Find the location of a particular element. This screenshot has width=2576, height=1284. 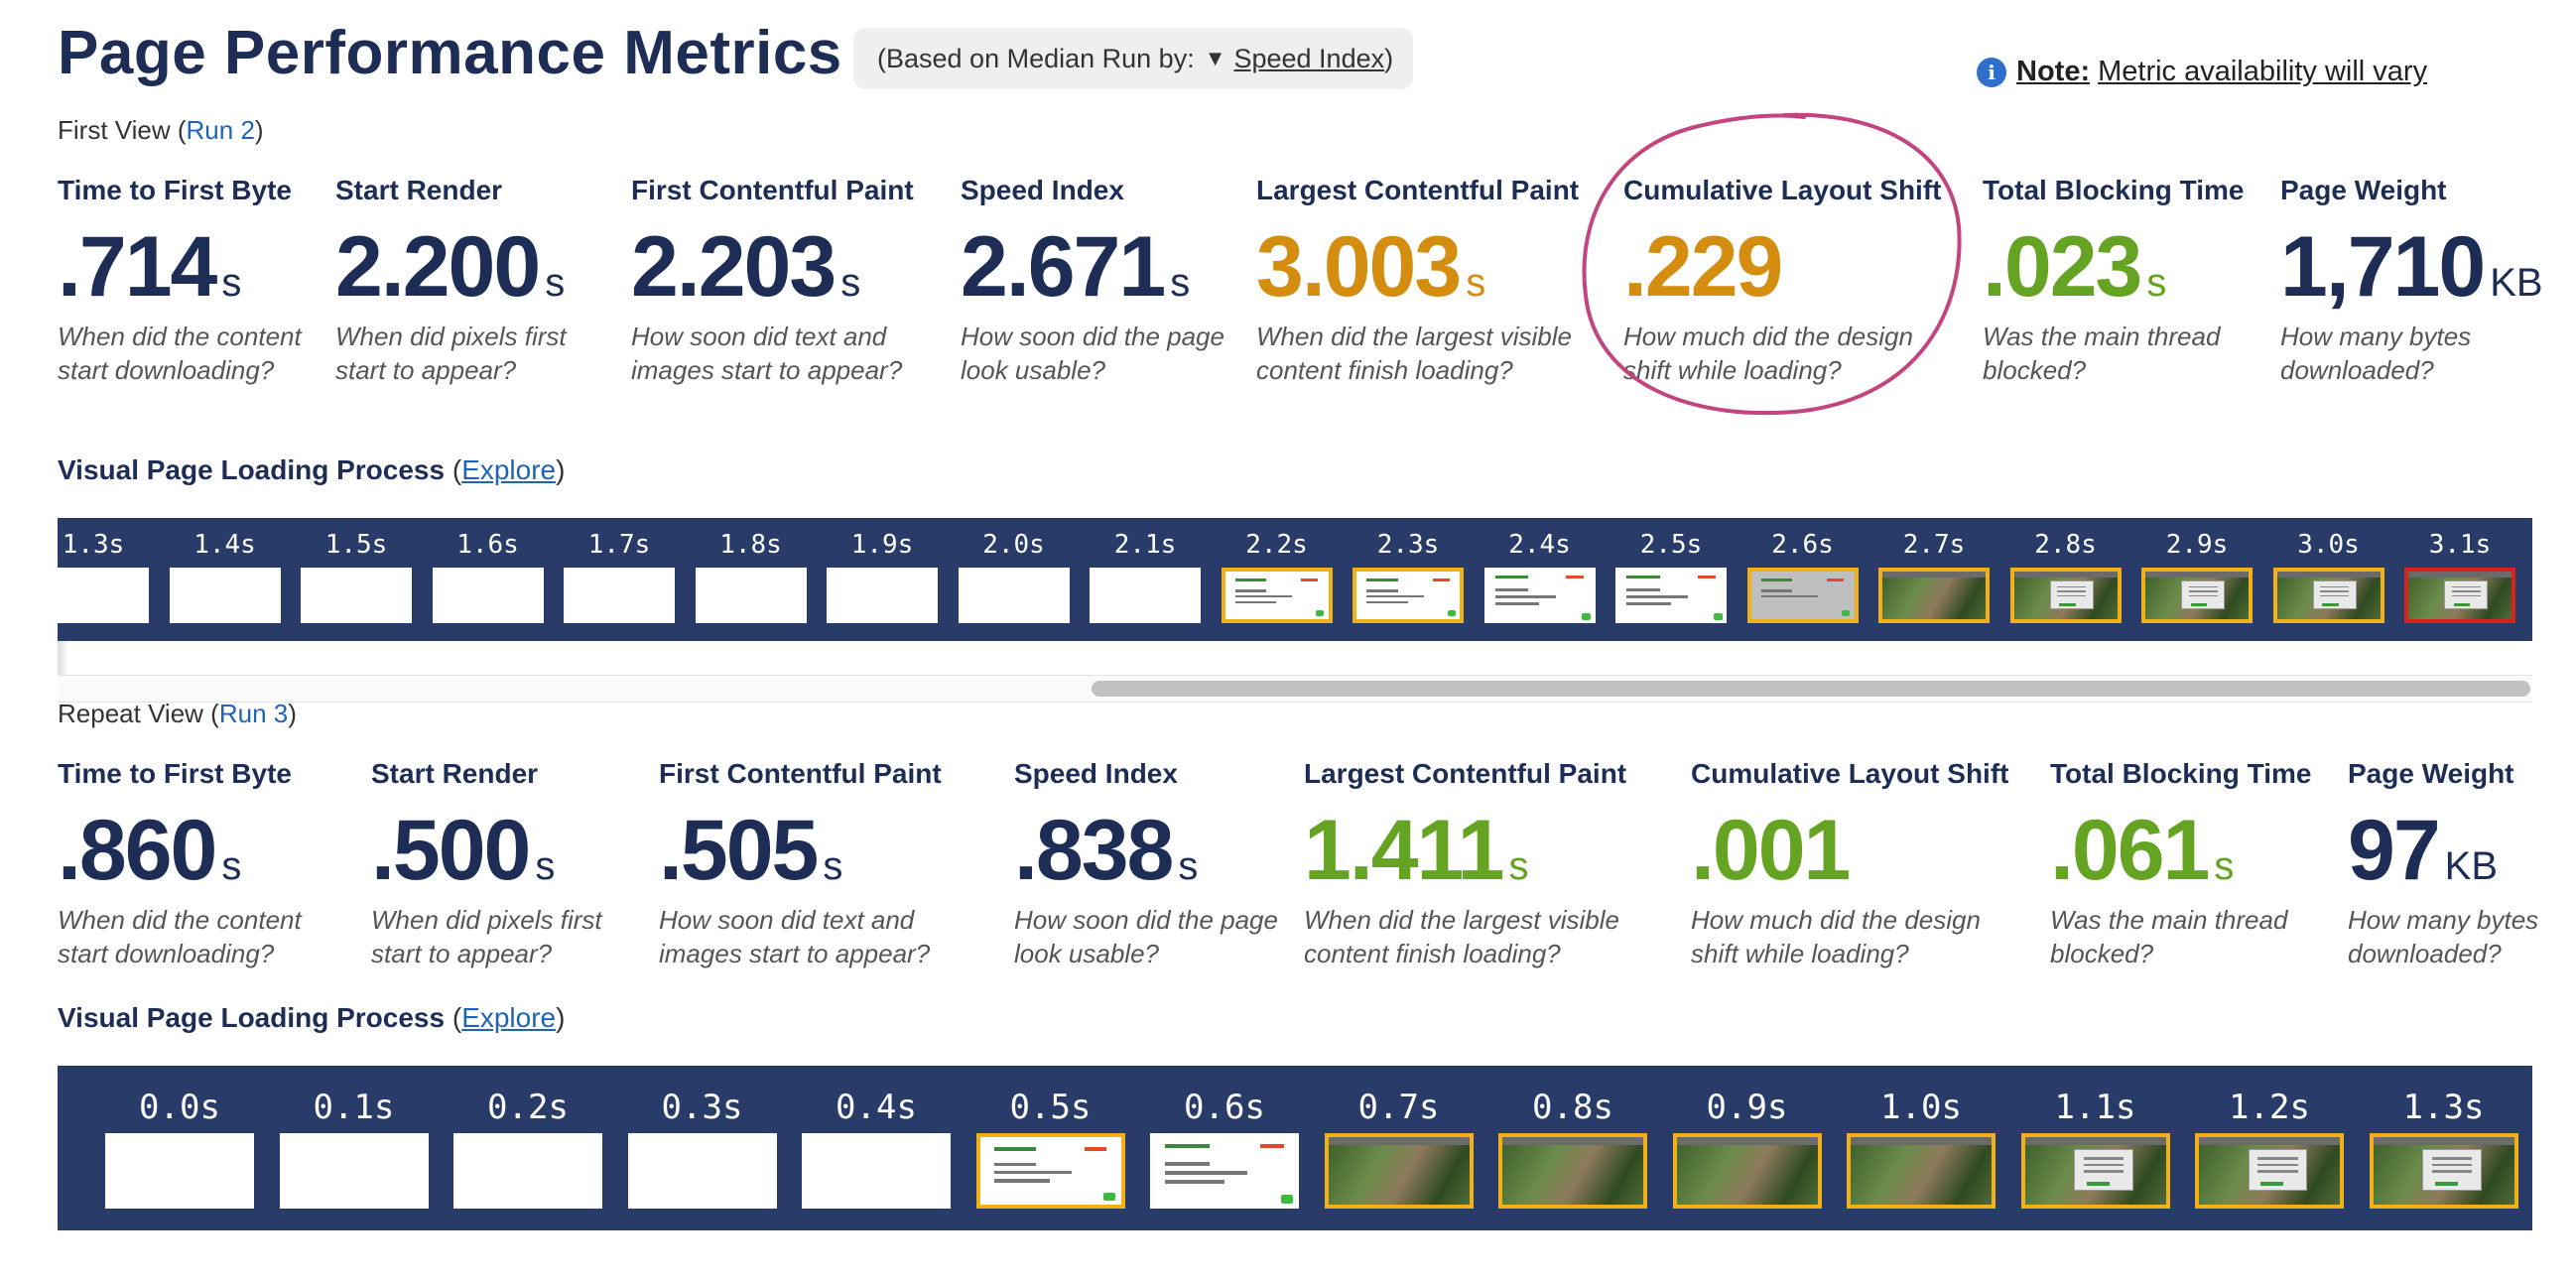

filmstrip-frame: 1.5s is located at coordinates (357, 579).